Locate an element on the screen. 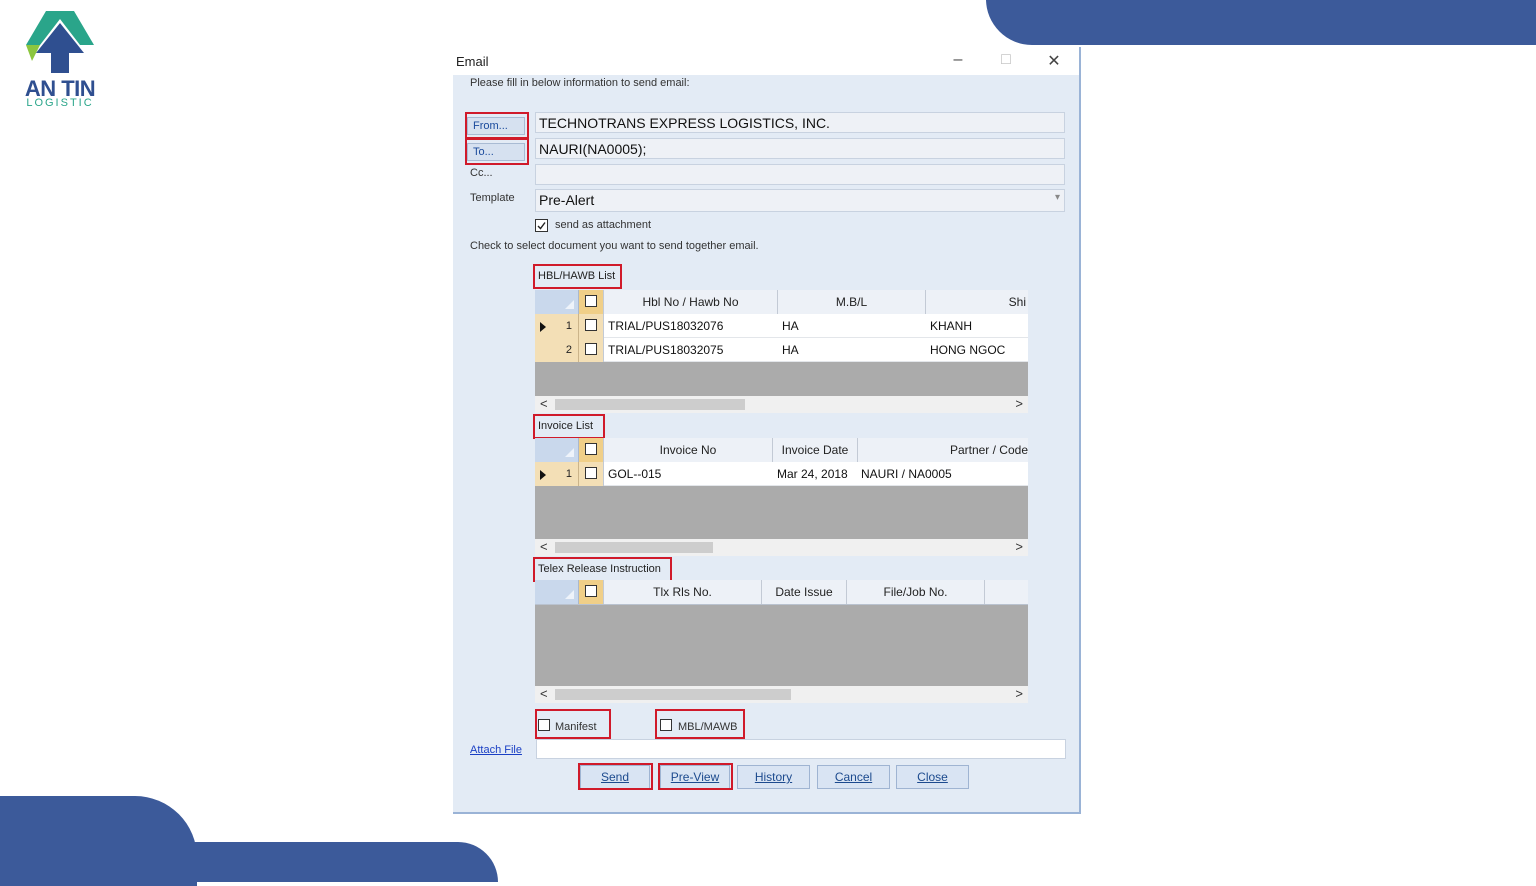 The height and width of the screenshot is (886, 1536). cancel-button: Cancel is located at coordinates (853, 777).